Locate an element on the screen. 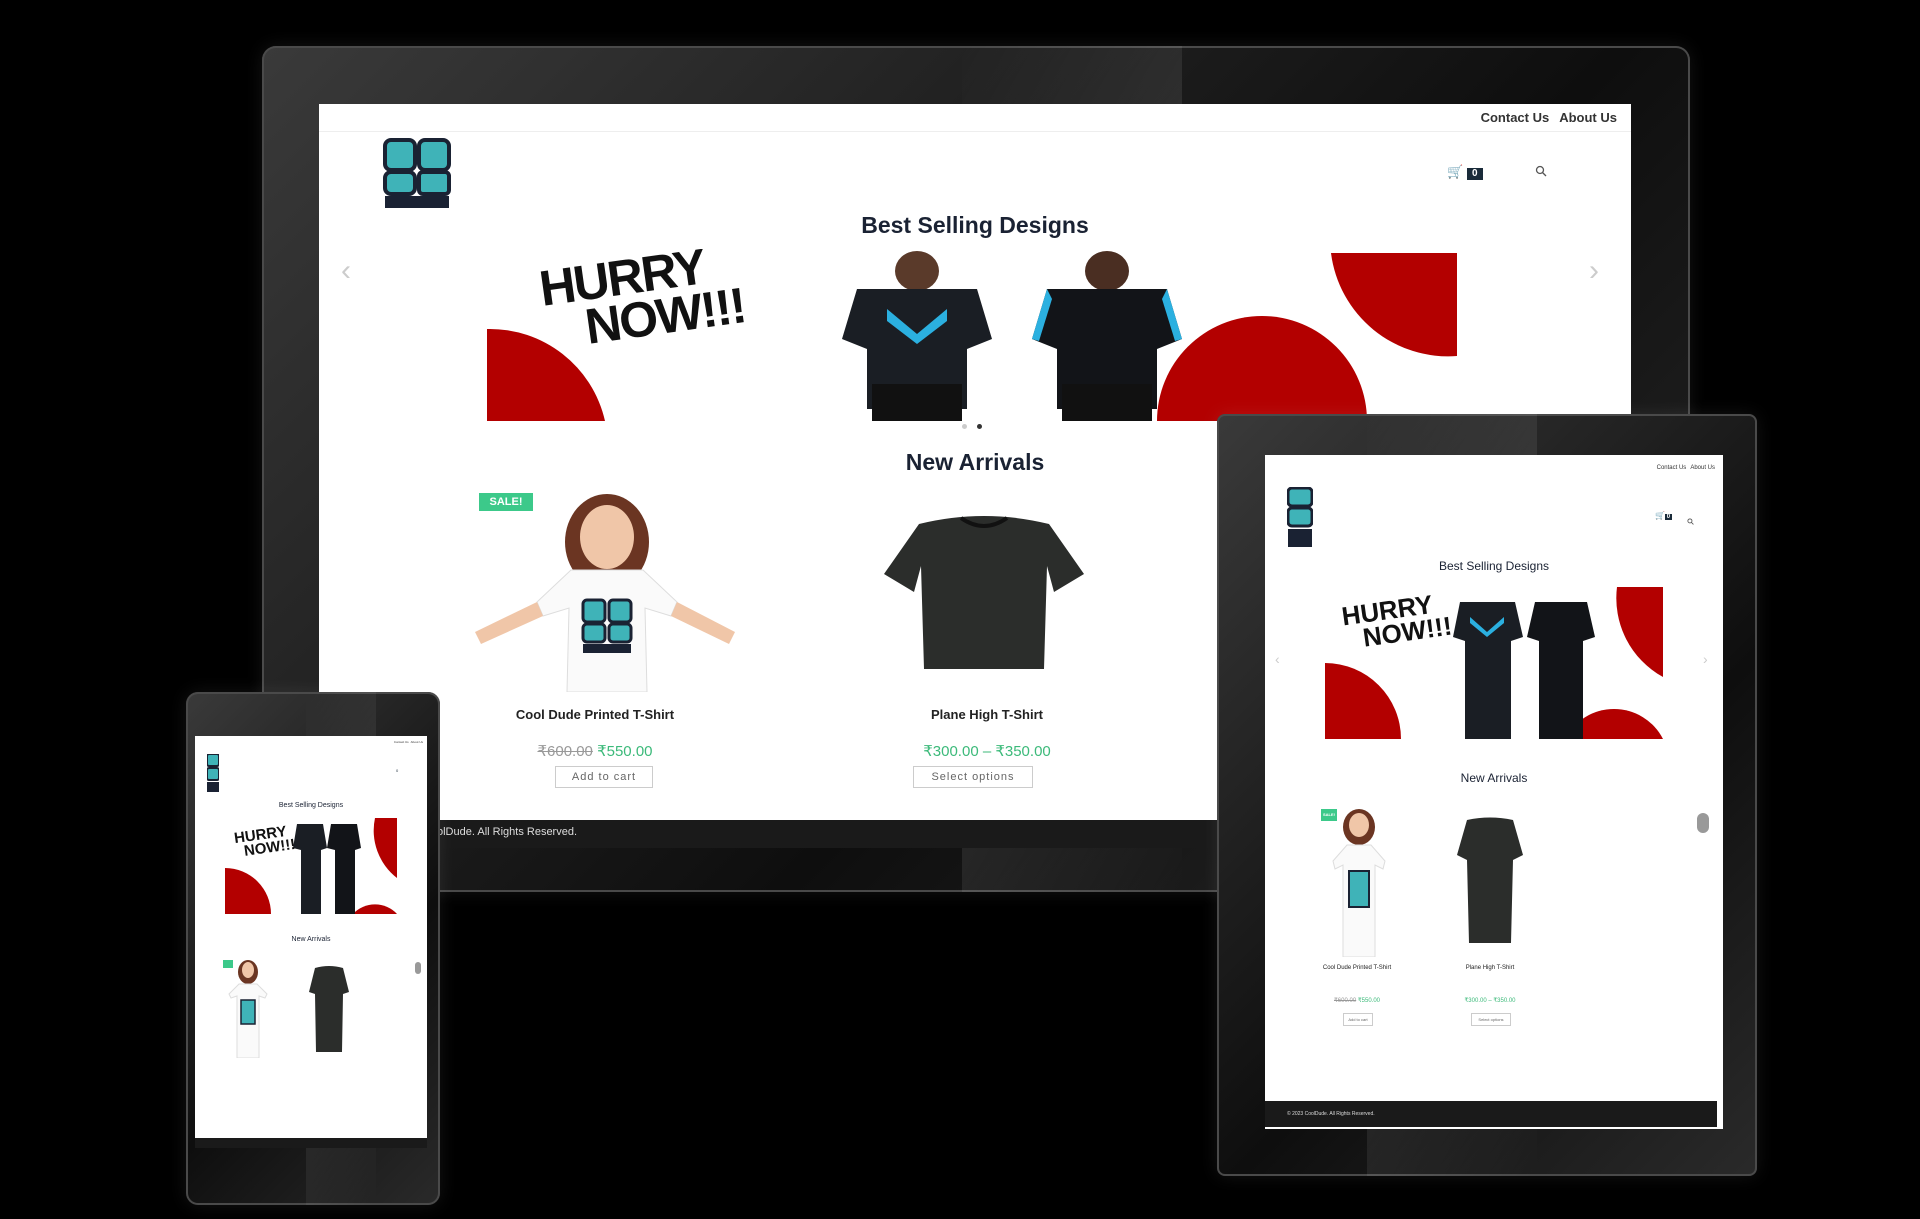  site-footer is located at coordinates (311, 1143).